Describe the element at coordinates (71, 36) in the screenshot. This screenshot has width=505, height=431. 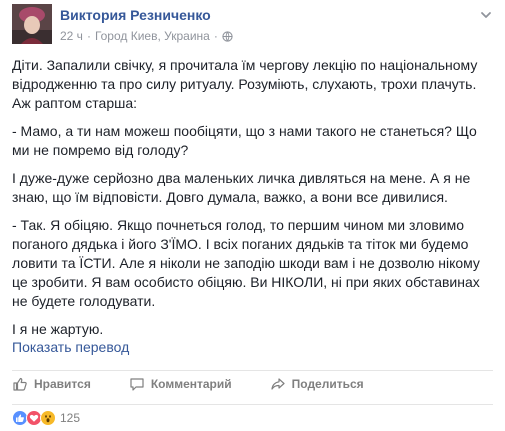
I see `post-time: 22 ч` at that location.